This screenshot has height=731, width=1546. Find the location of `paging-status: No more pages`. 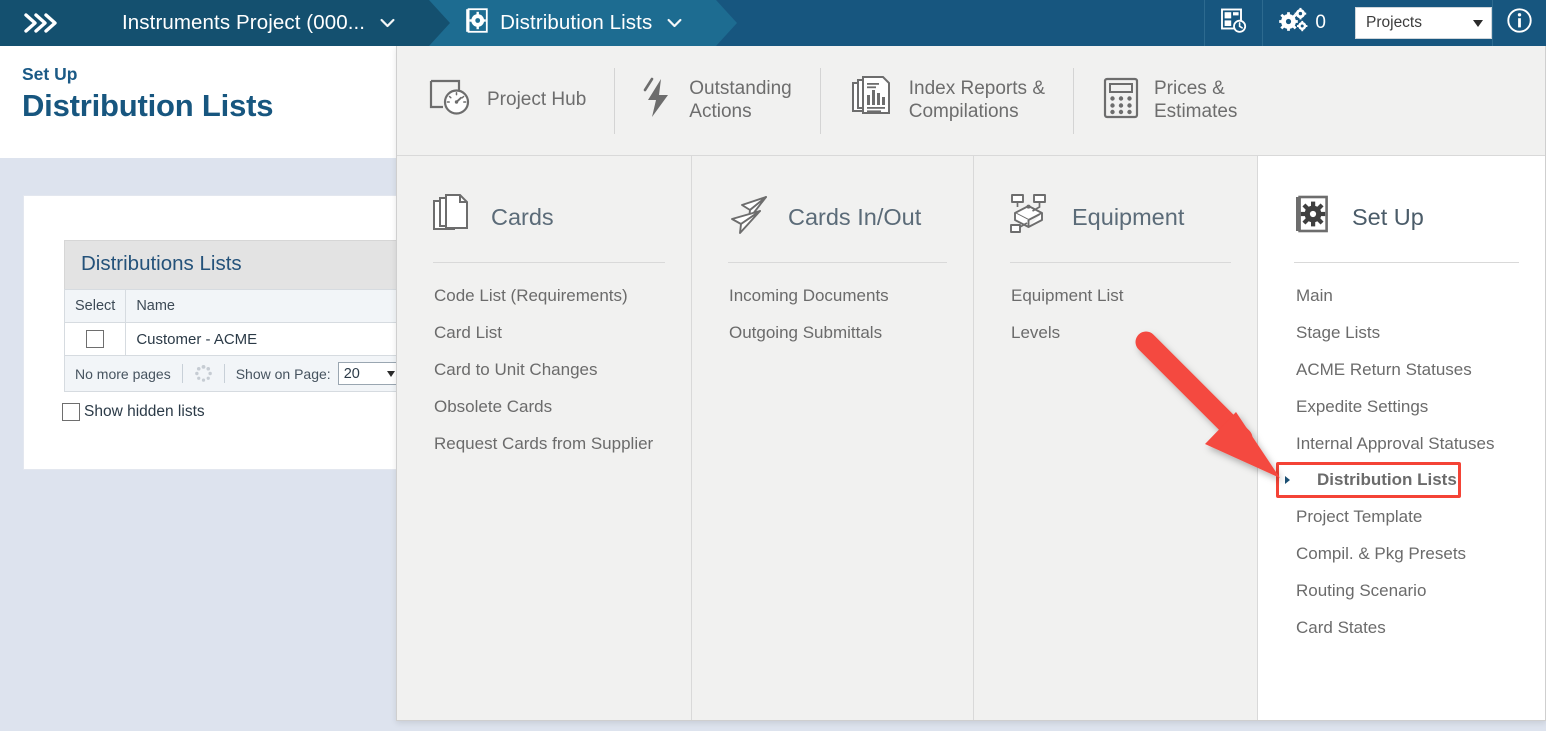

paging-status: No more pages is located at coordinates (123, 373).